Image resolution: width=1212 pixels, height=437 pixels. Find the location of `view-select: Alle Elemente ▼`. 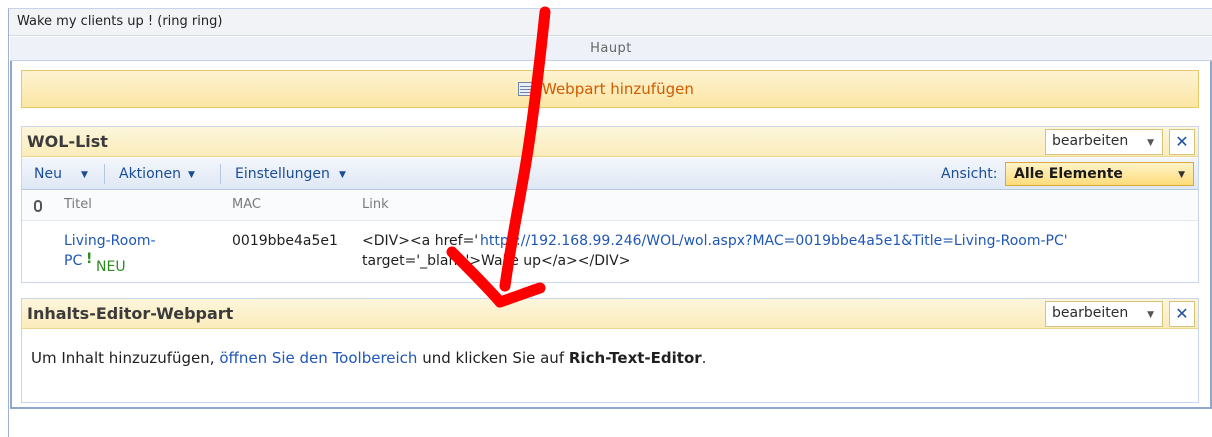

view-select: Alle Elemente ▼ is located at coordinates (1099, 174).